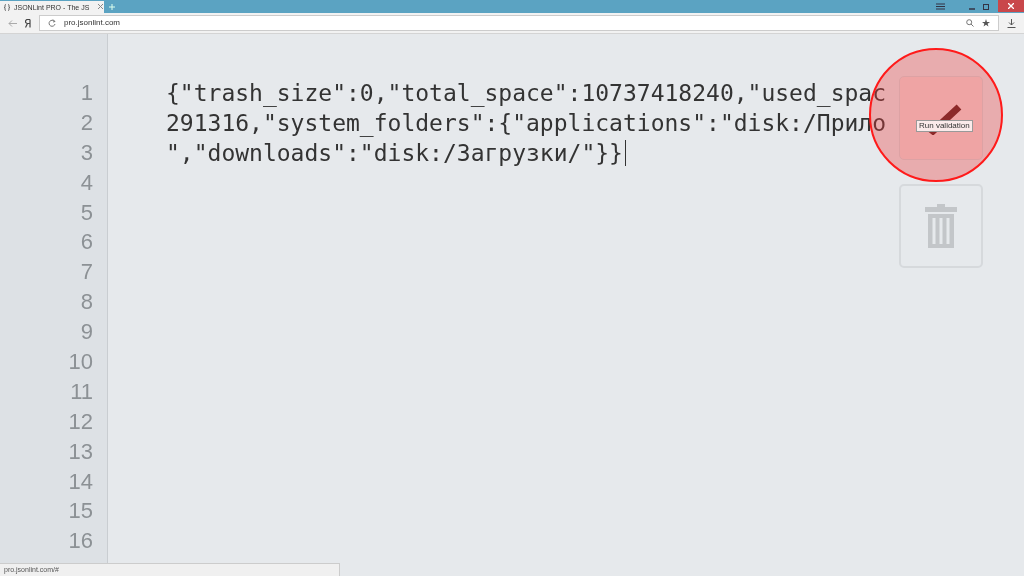  I want to click on line-number: 9, so click(86, 332).